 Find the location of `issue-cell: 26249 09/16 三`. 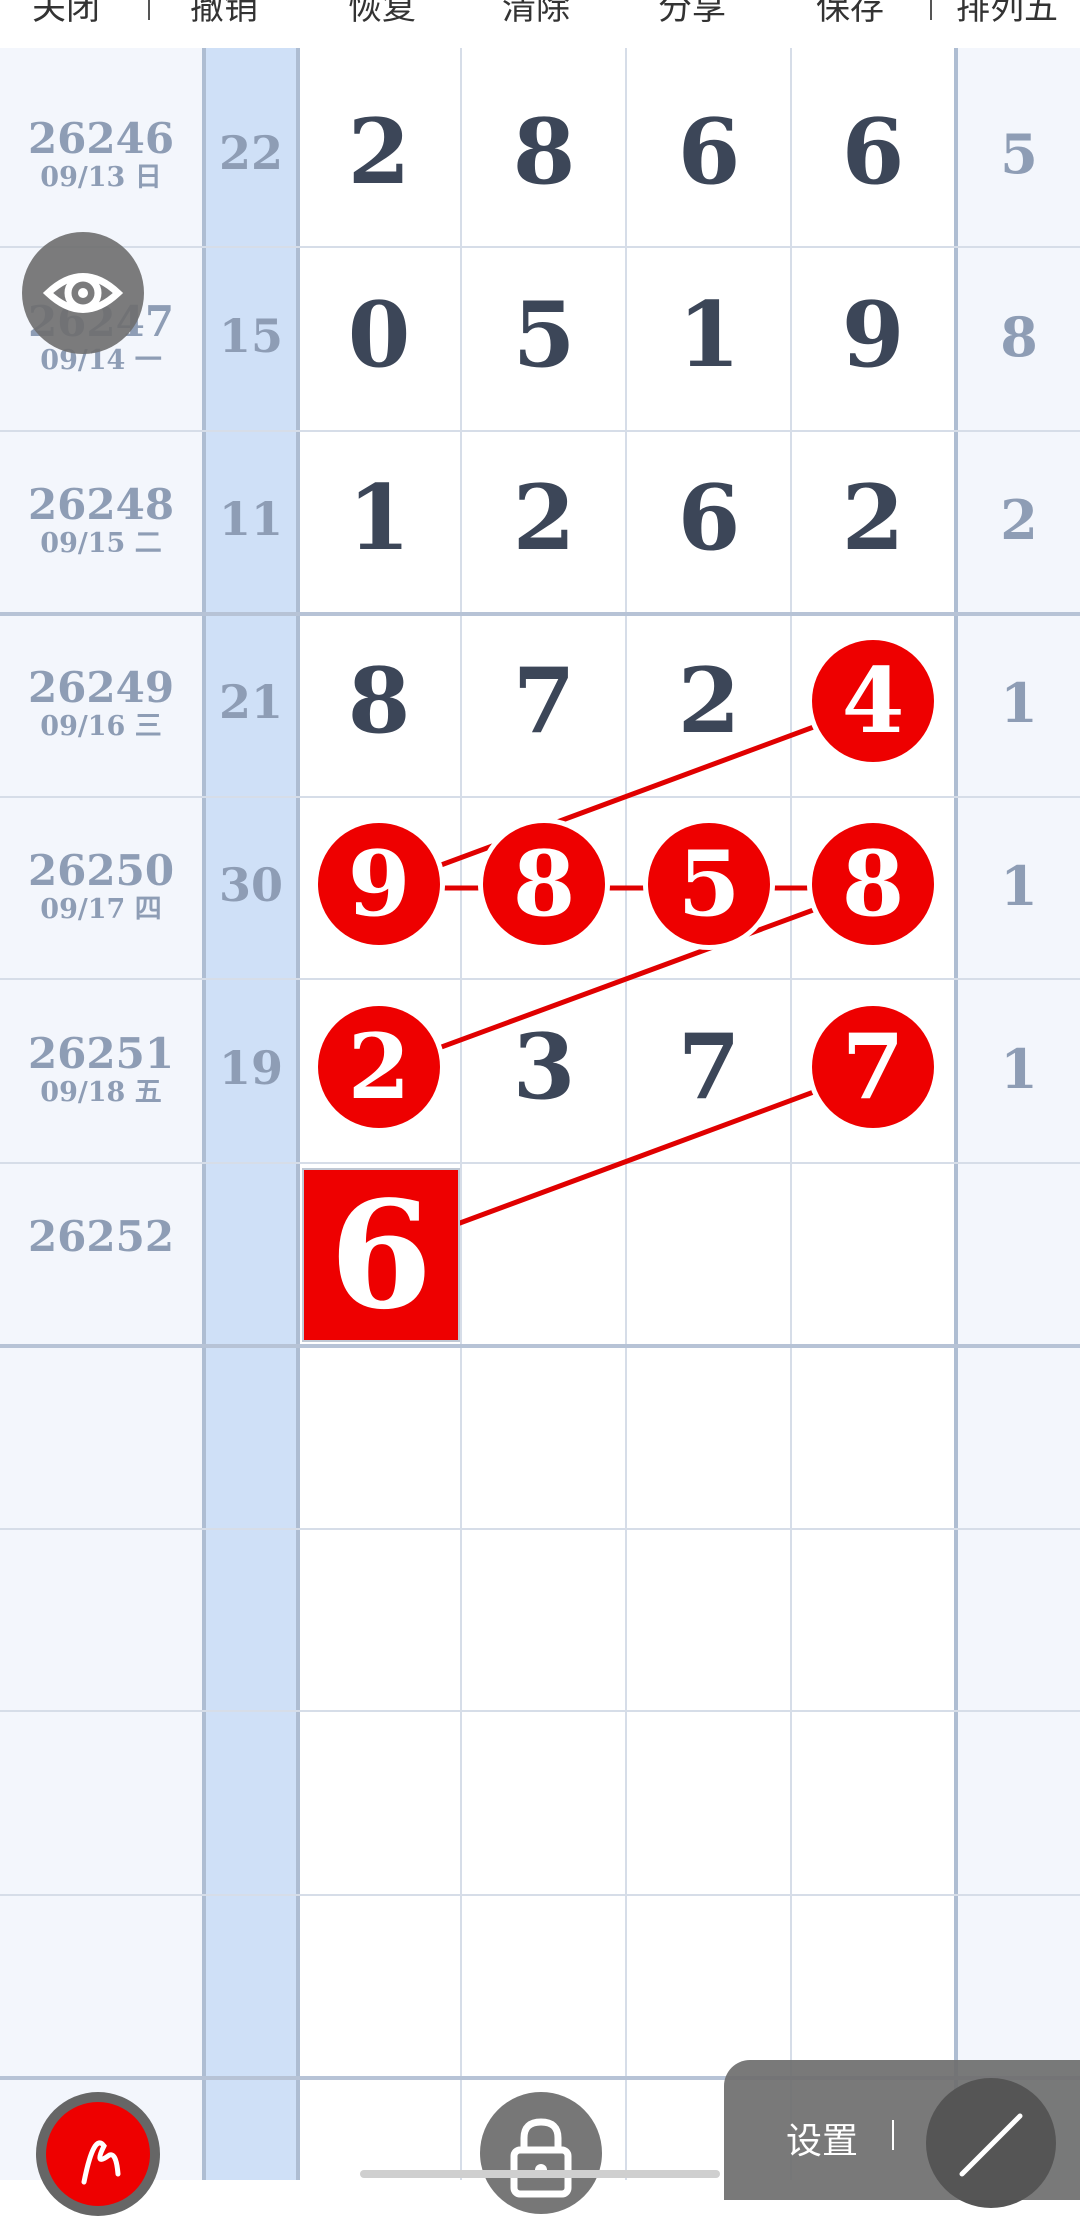

issue-cell: 26249 09/16 三 is located at coordinates (101, 703).